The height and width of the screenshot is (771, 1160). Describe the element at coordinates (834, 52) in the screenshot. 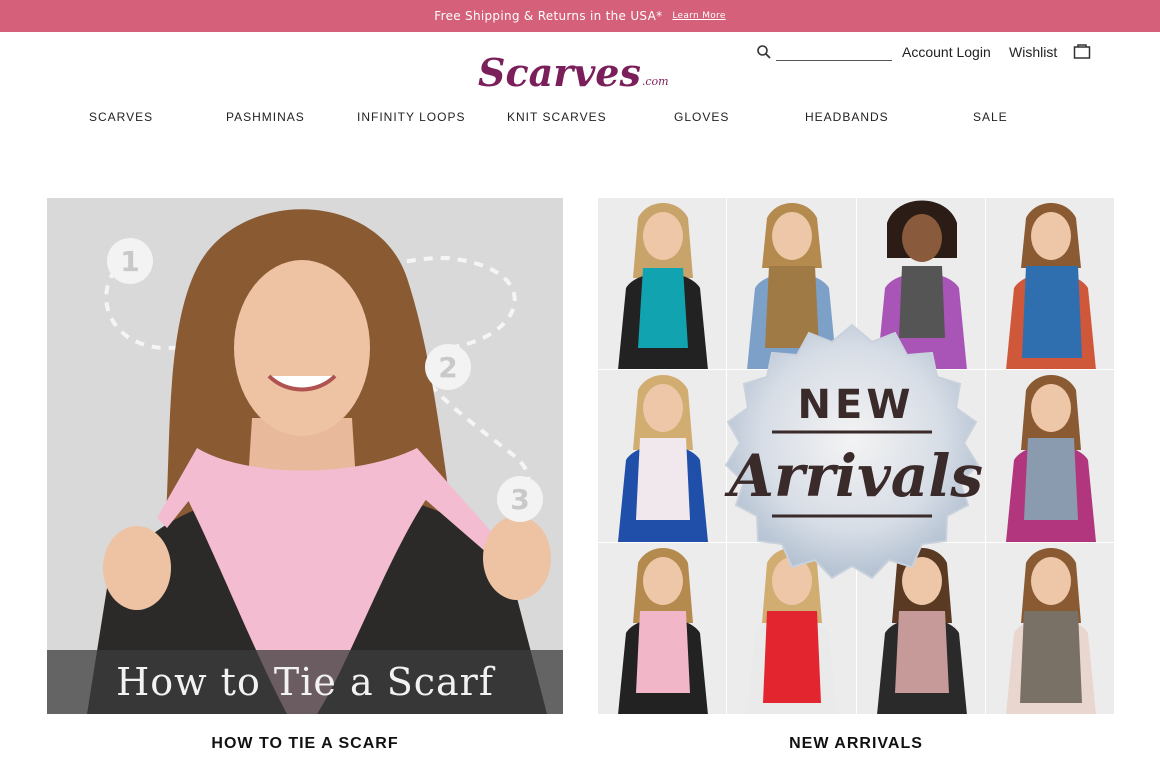

I see `search-input` at that location.